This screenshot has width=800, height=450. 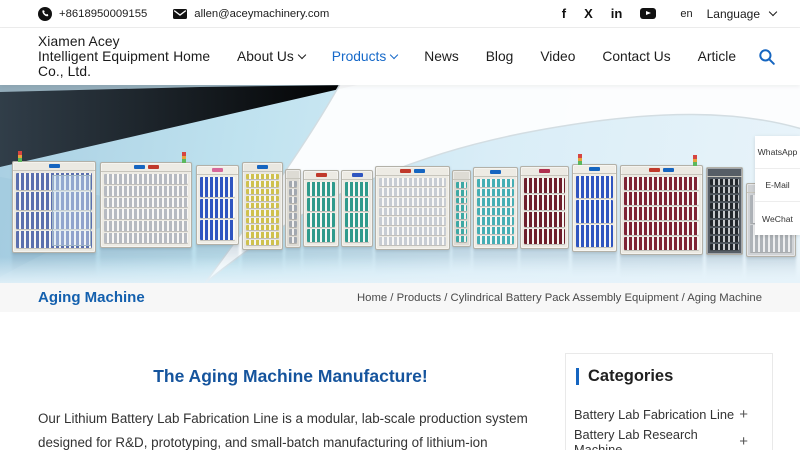 I want to click on youtube-icon, so click(x=648, y=13).